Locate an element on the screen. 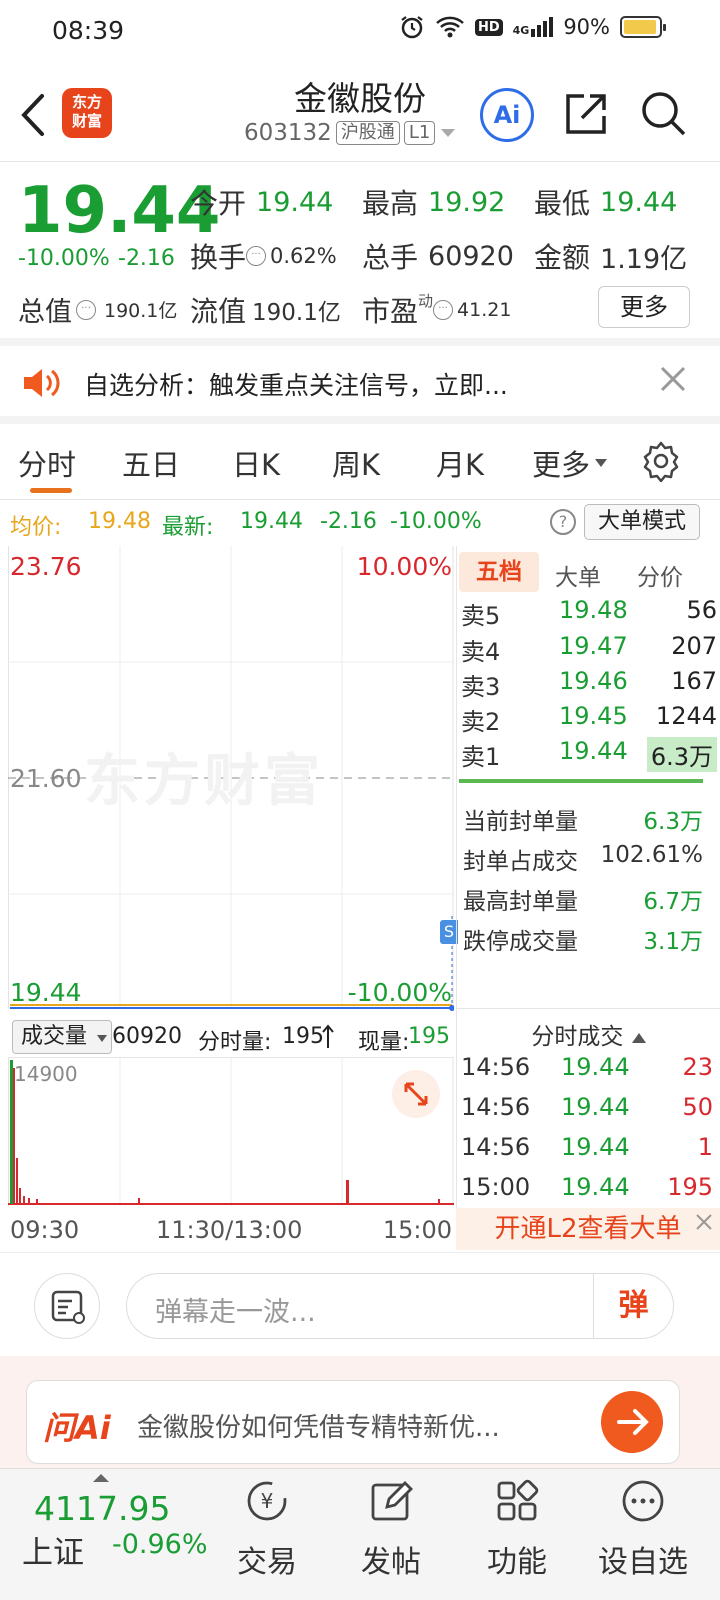  index-percent: -0.96% is located at coordinates (160, 1544).